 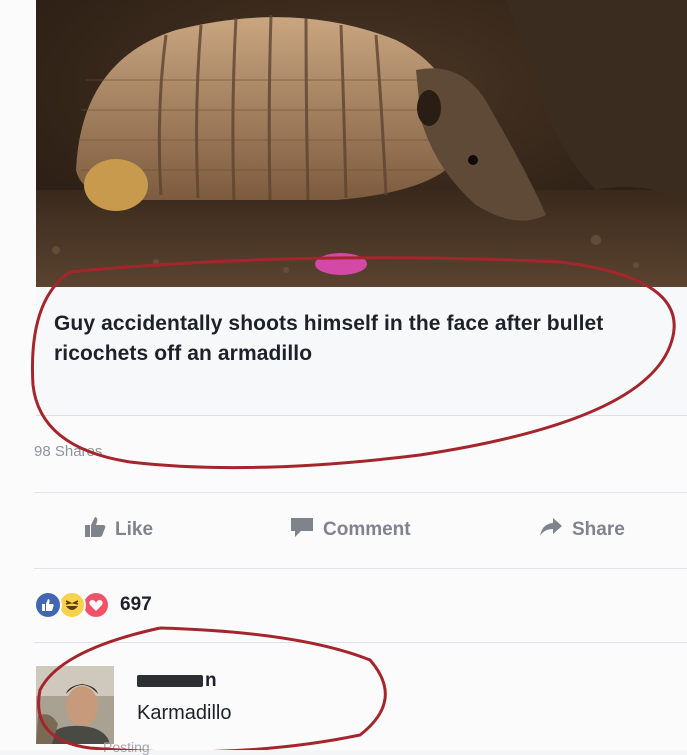 What do you see at coordinates (184, 713) in the screenshot?
I see `comment-text: Karmadillo` at bounding box center [184, 713].